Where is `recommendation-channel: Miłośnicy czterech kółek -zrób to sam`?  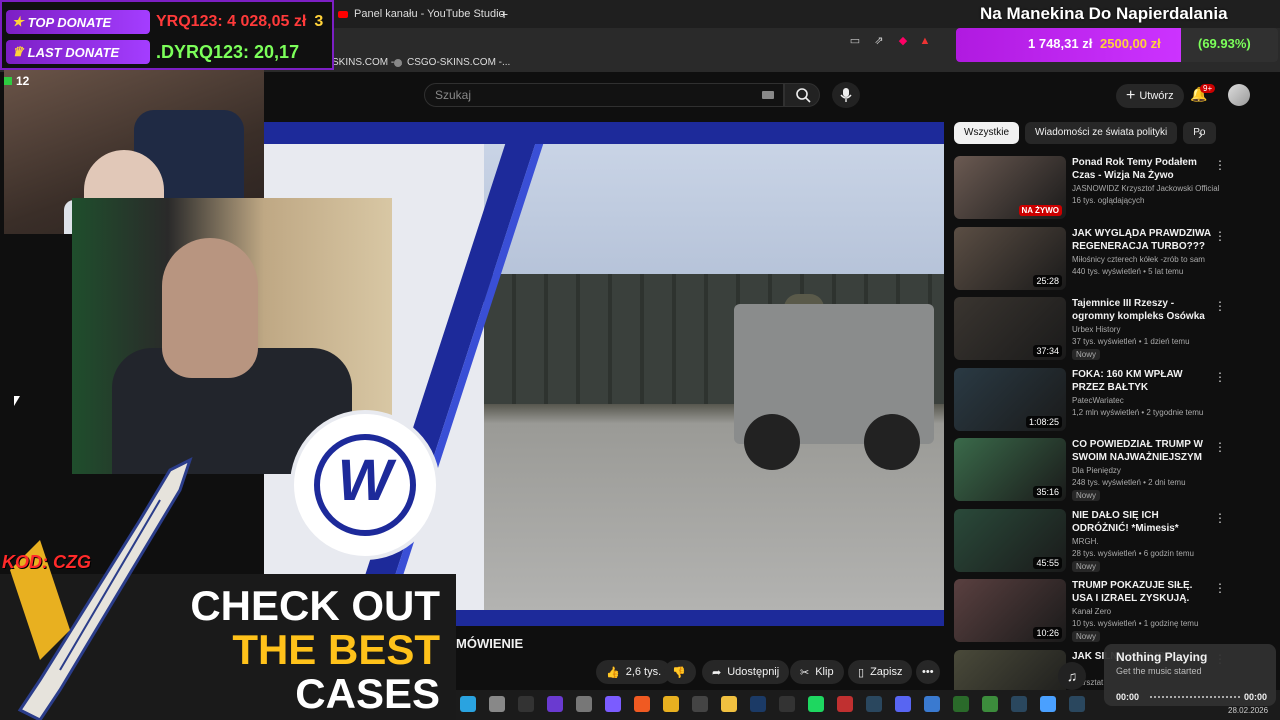
recommendation-channel: Miłośnicy czterech kółek -zrób to sam is located at coordinates (1147, 259).